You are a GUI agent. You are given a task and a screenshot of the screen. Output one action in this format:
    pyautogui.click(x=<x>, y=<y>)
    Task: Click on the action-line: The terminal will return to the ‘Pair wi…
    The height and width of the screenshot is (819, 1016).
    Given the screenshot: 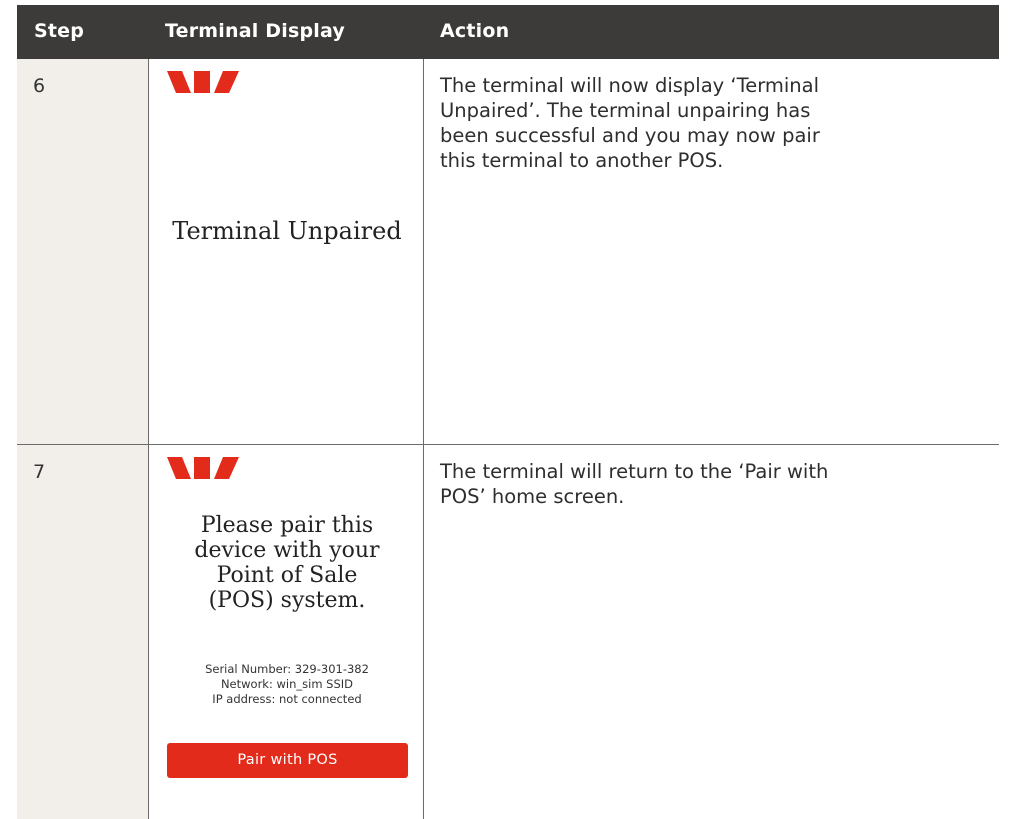 What is the action you would take?
    pyautogui.click(x=634, y=471)
    